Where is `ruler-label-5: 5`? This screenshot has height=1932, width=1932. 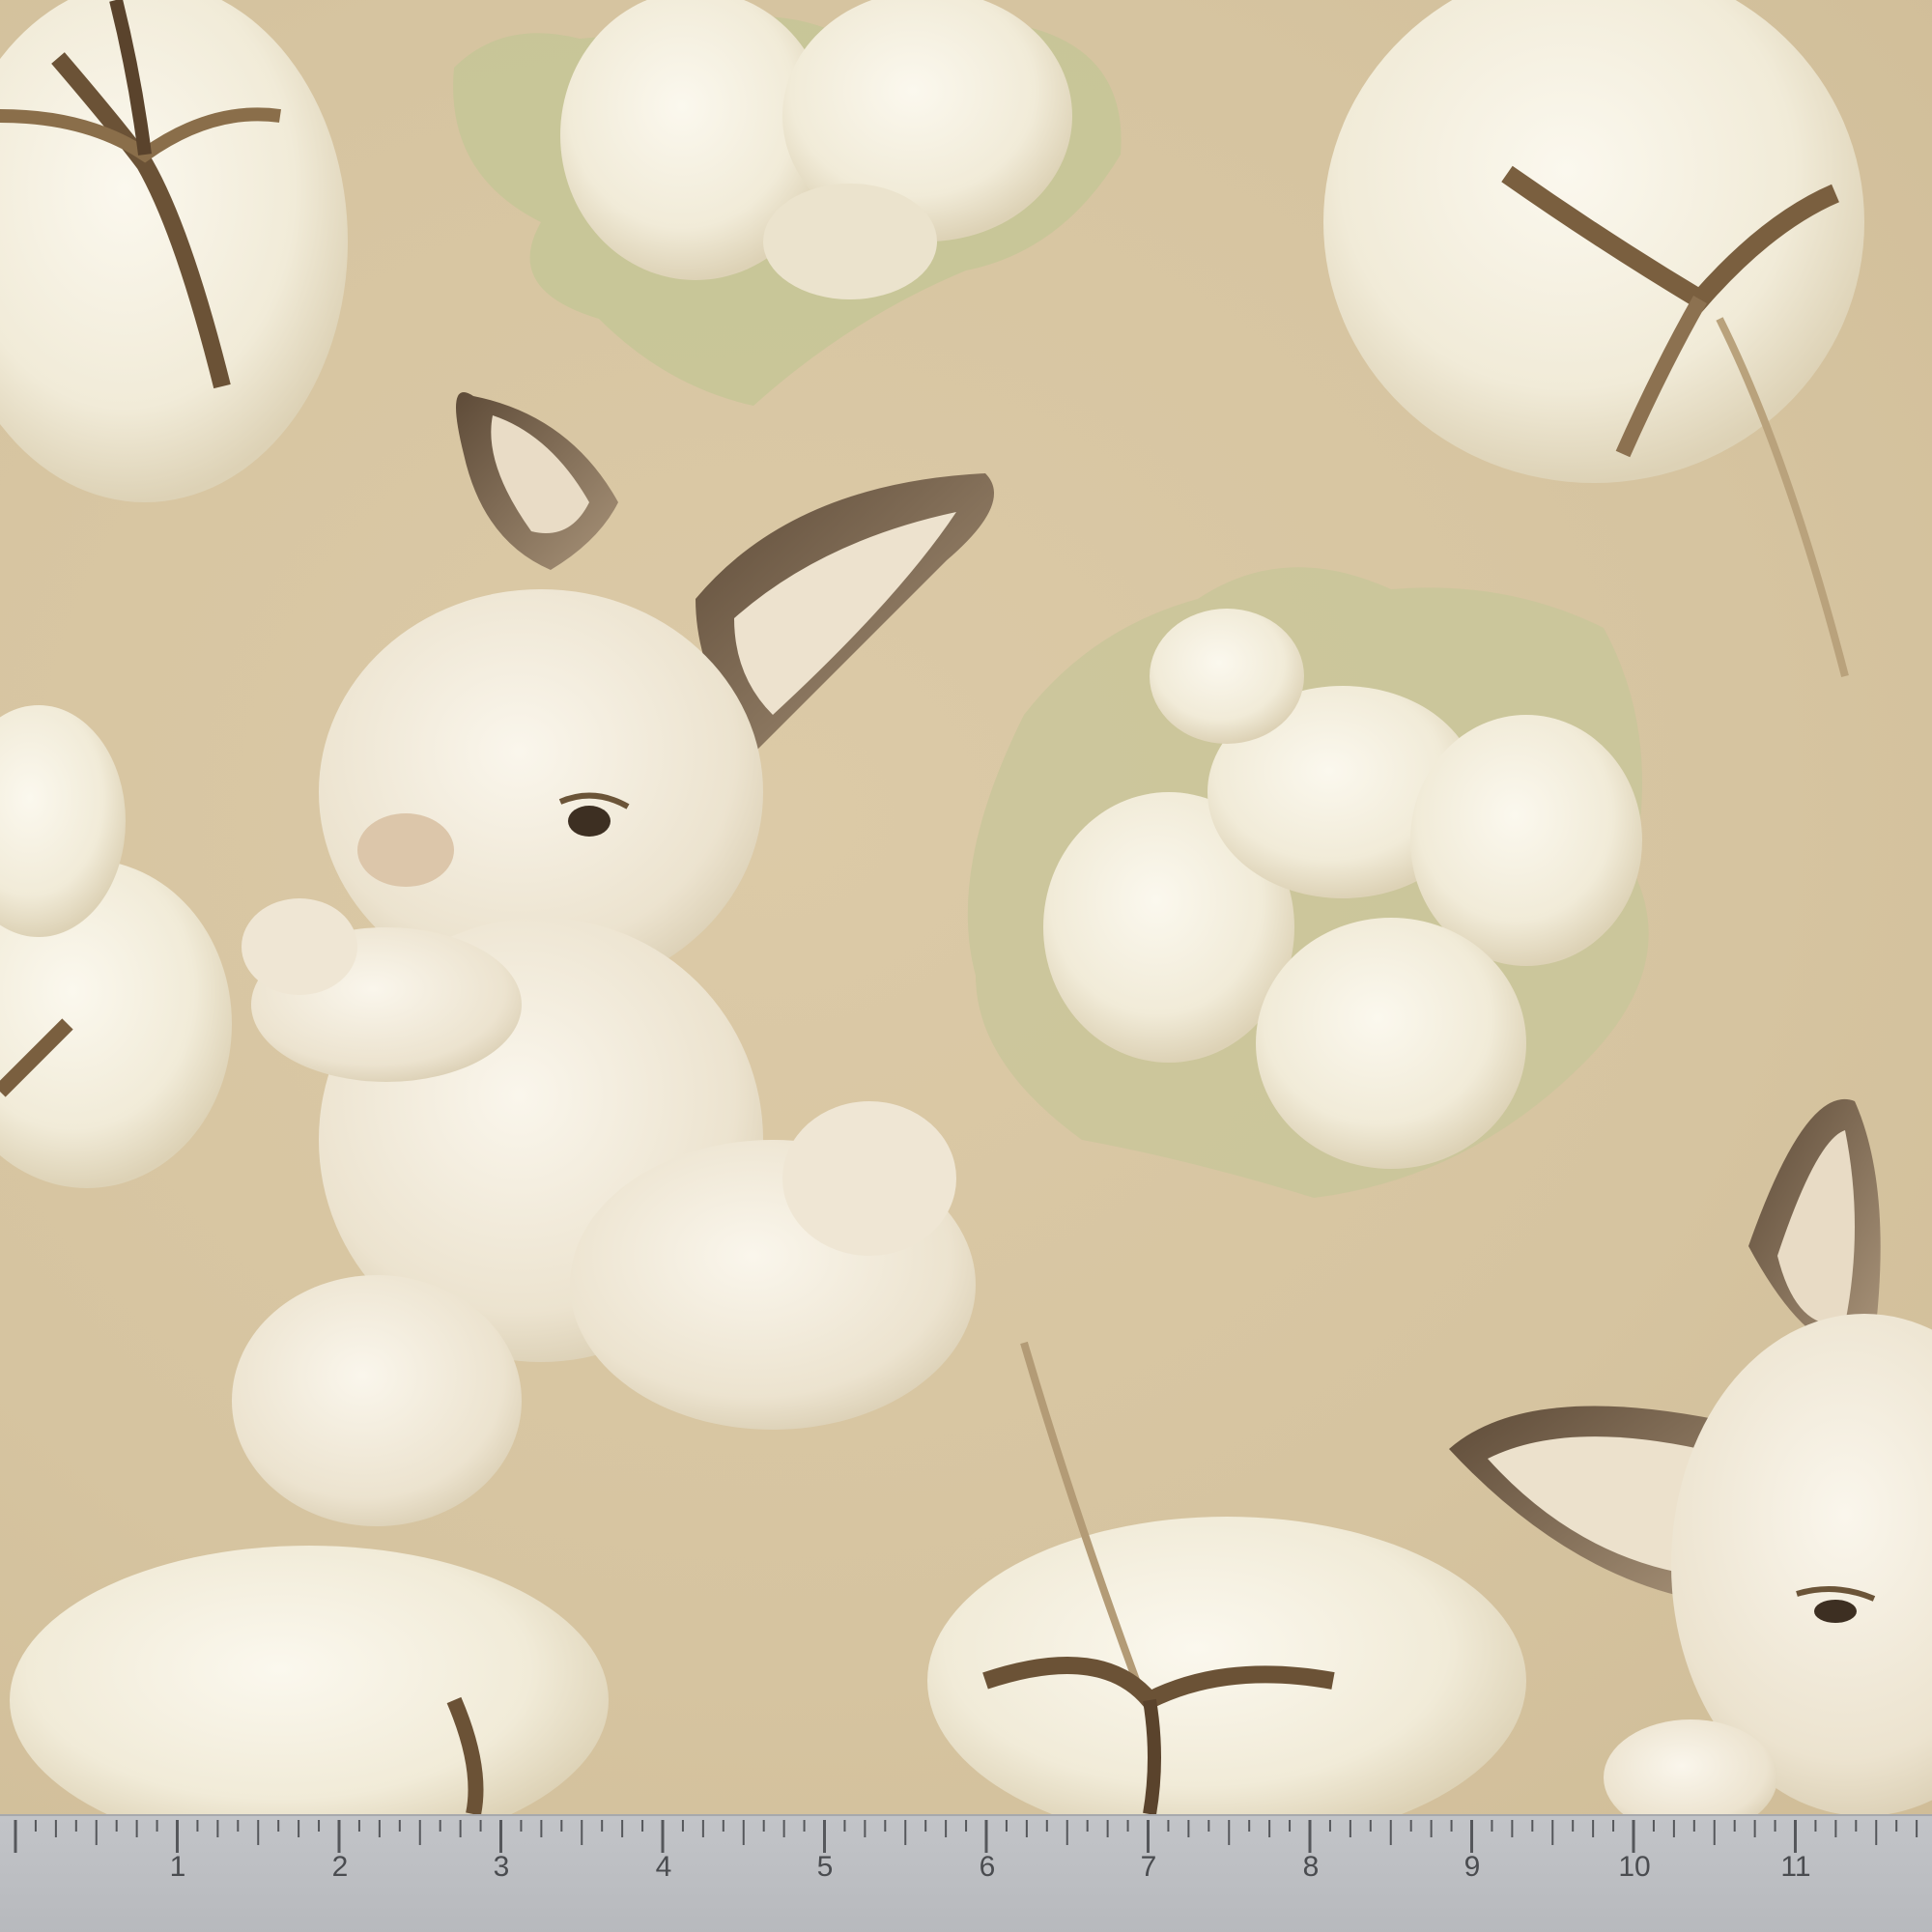 ruler-label-5: 5 is located at coordinates (825, 1867).